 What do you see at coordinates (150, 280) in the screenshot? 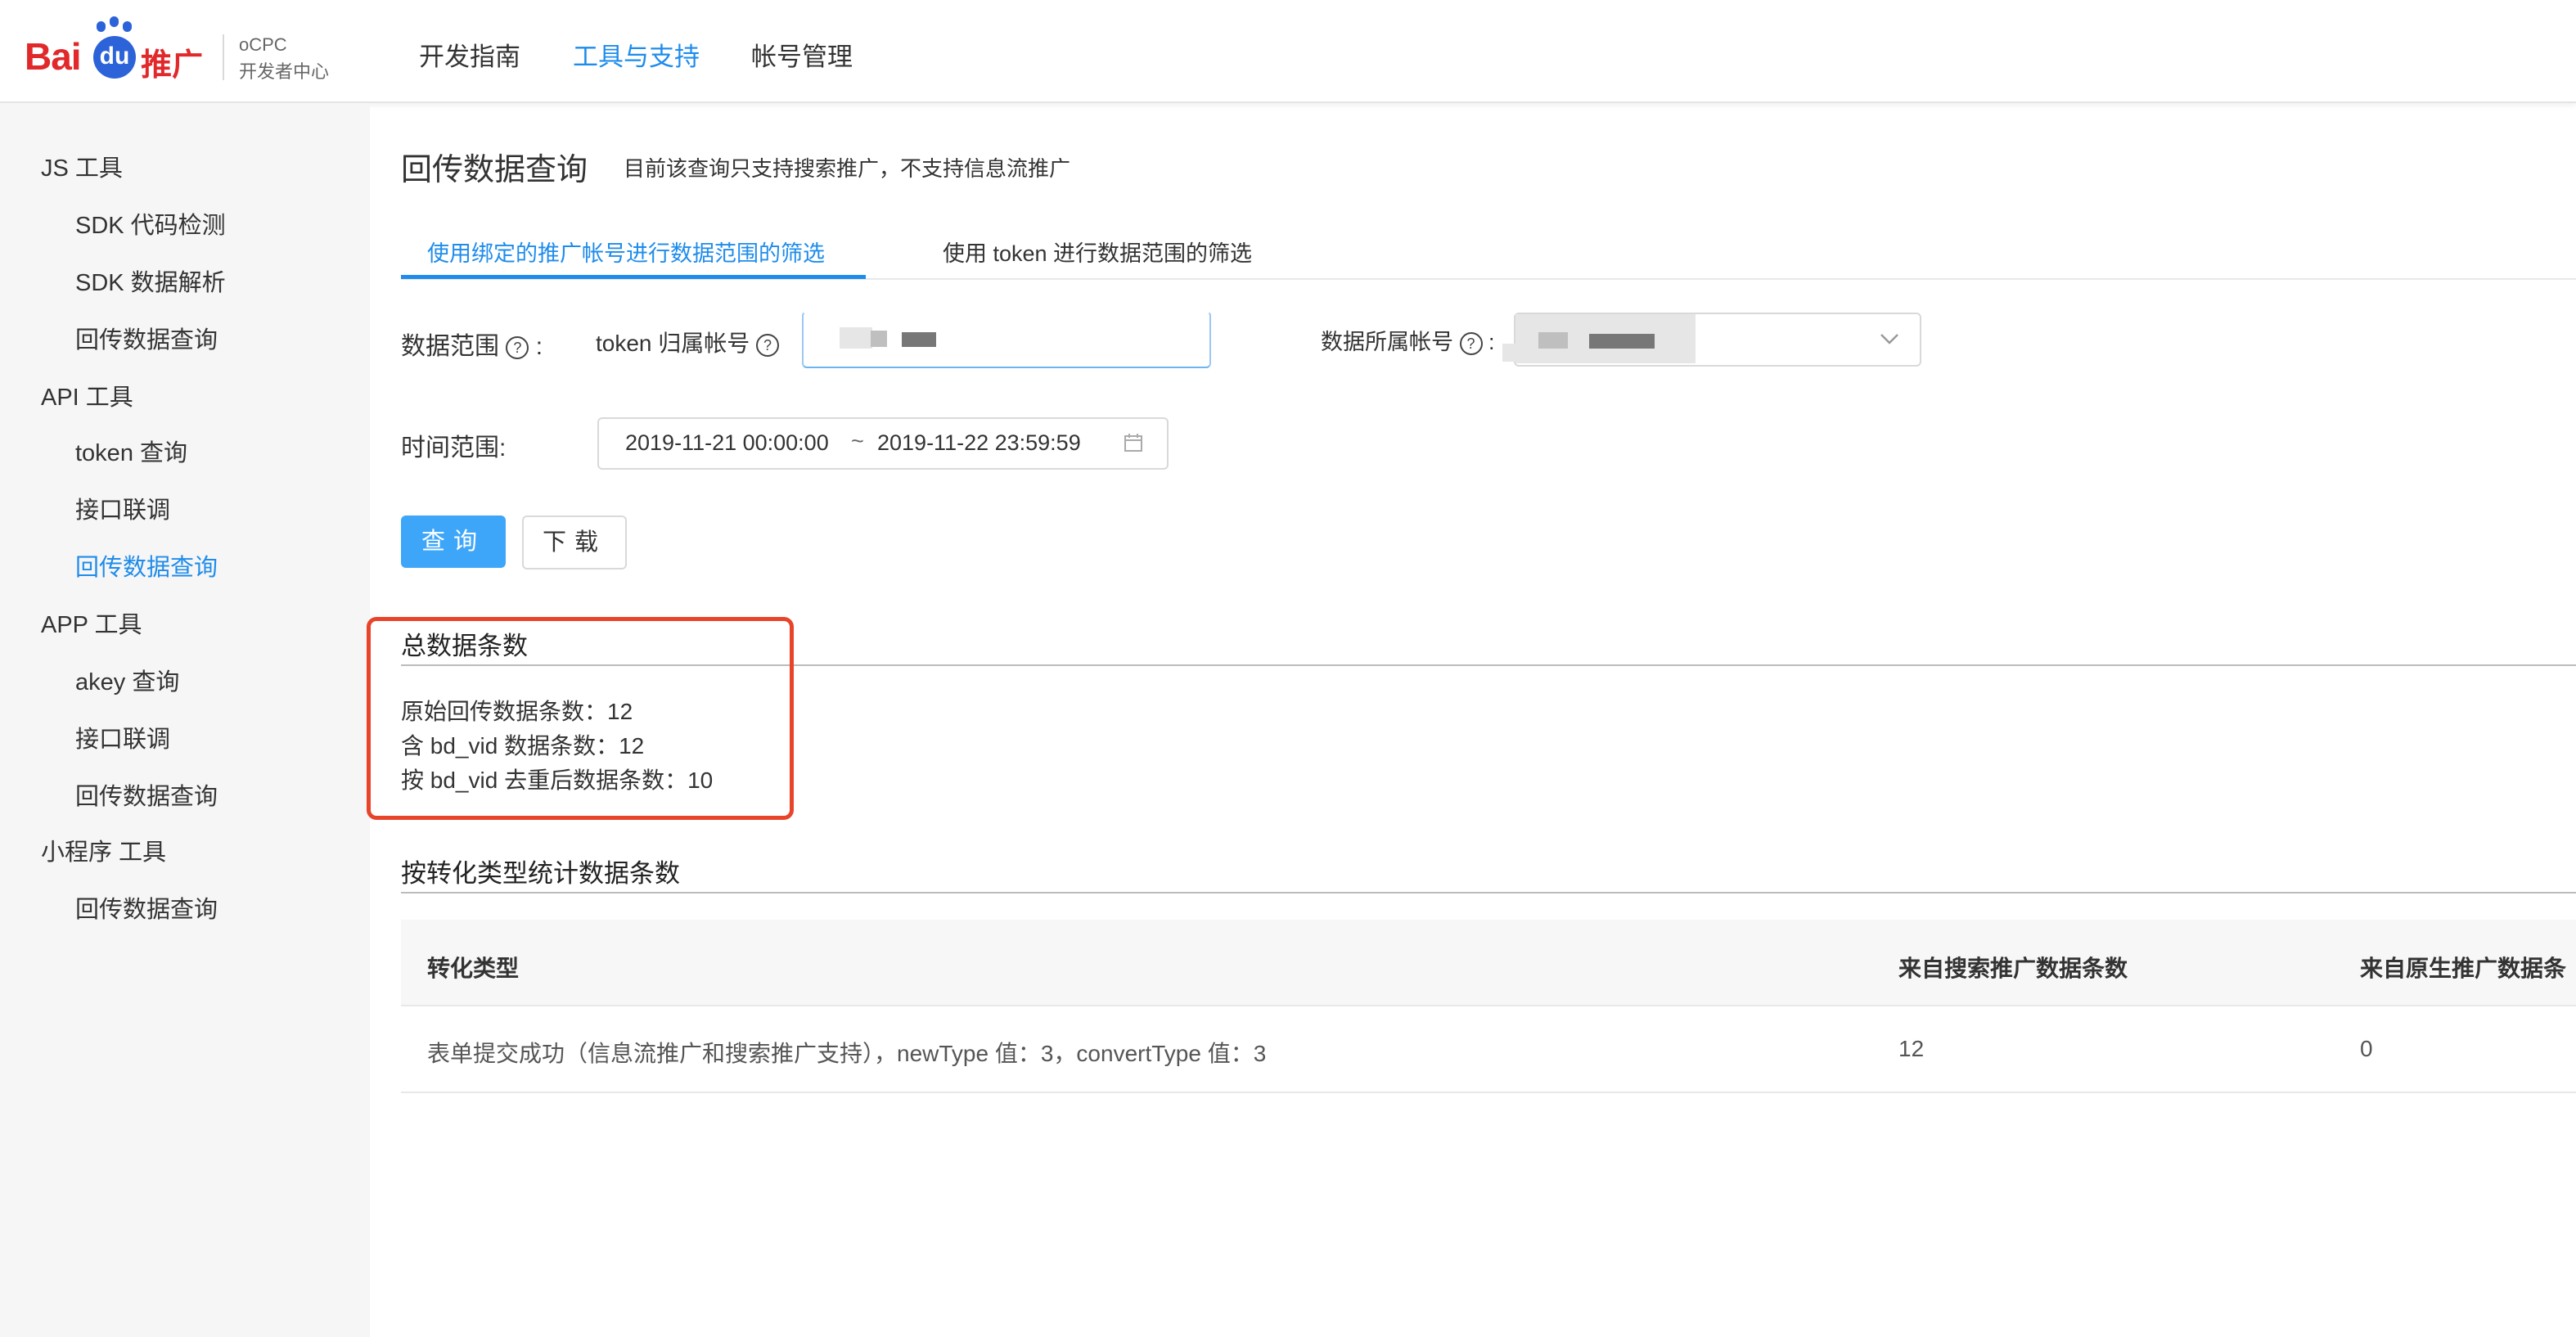
I see `sidebar-item-sdk-parse: SDK 数据解析` at bounding box center [150, 280].